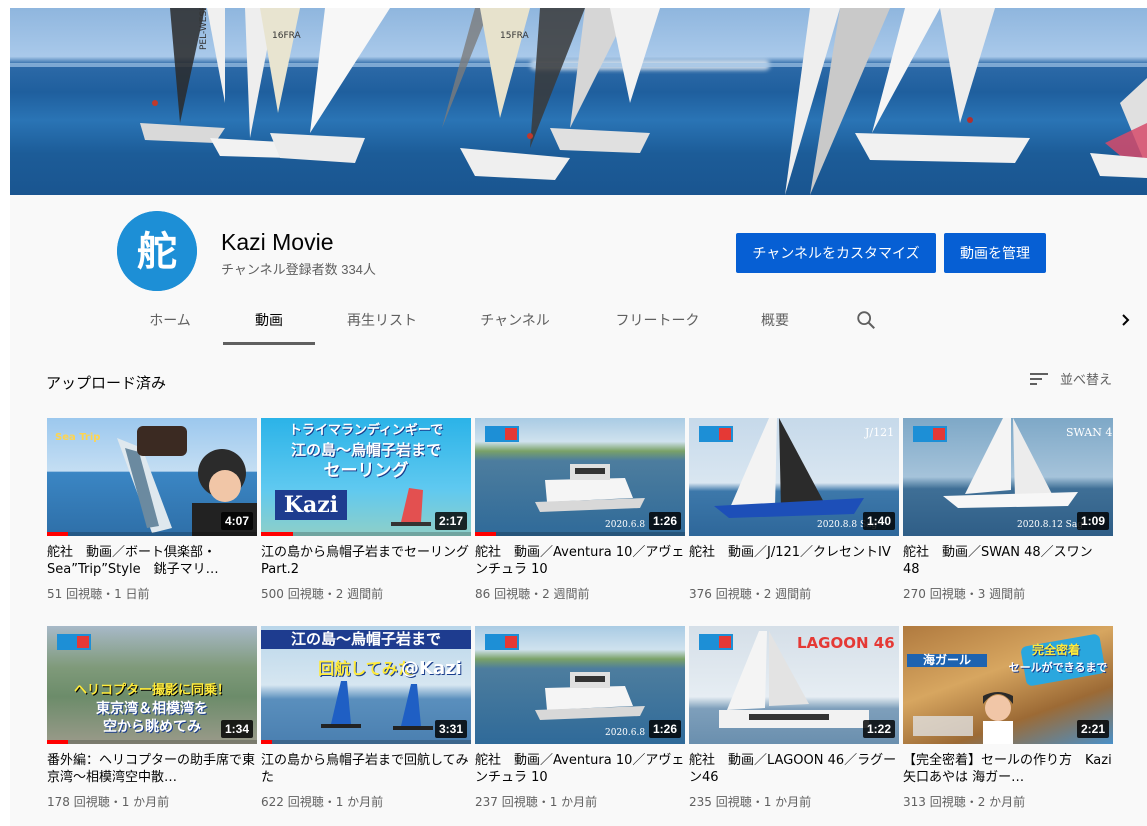 The image size is (1147, 826). I want to click on video-meta: 313 回視聴・2 か月前, so click(964, 802).